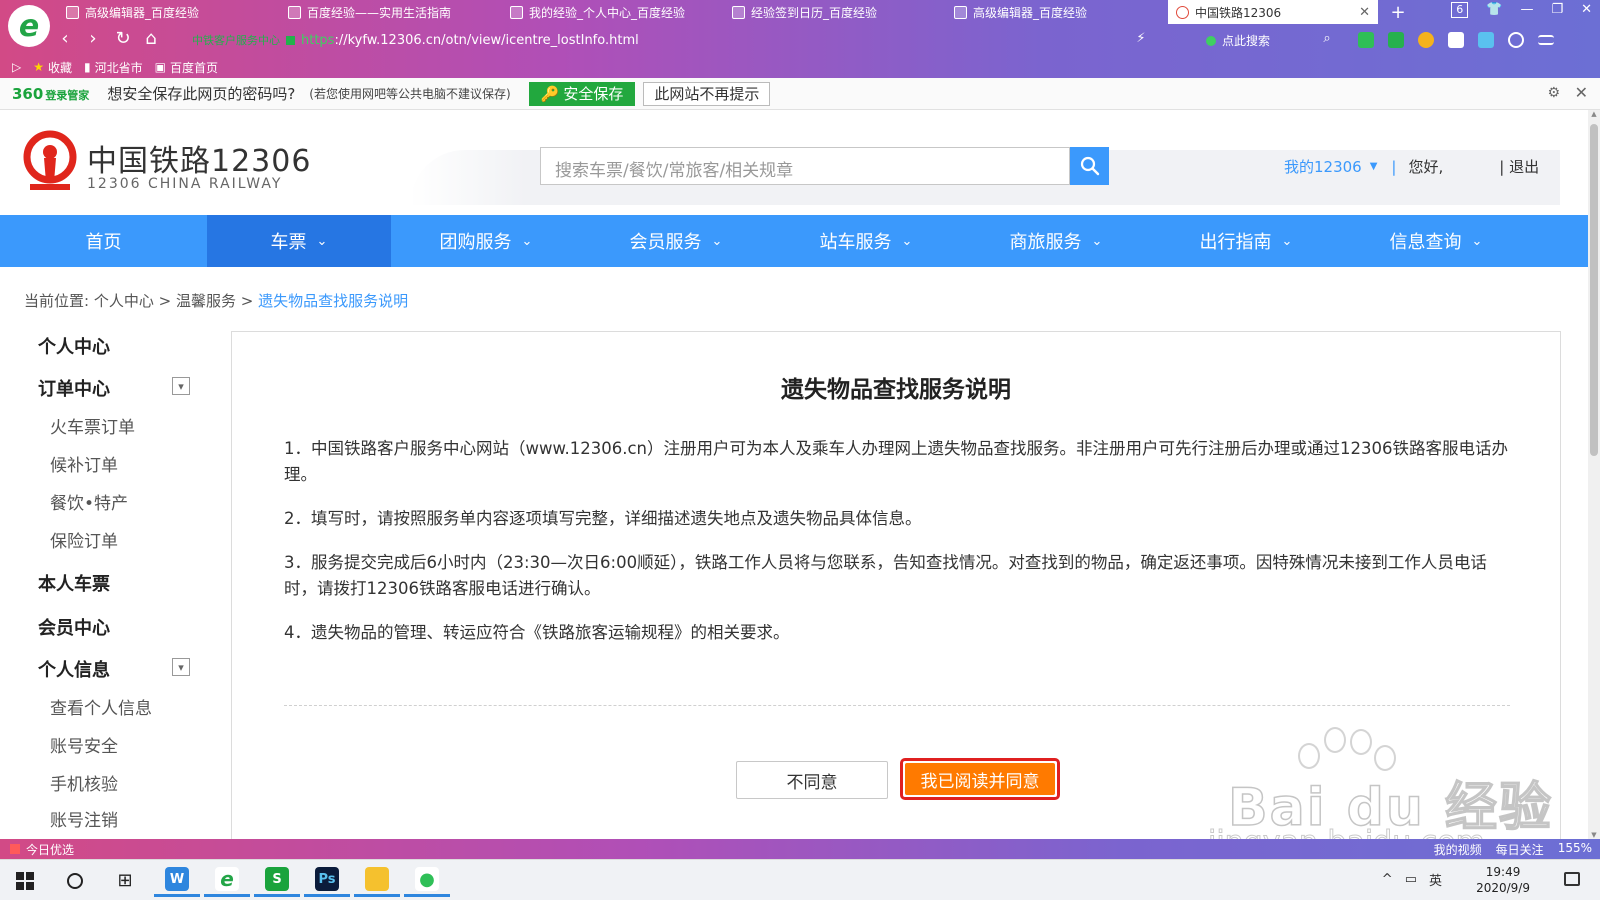 The width and height of the screenshot is (1600, 900). What do you see at coordinates (84, 463) in the screenshot?
I see `sidebar-item-waitlist-orders: 候补订单` at bounding box center [84, 463].